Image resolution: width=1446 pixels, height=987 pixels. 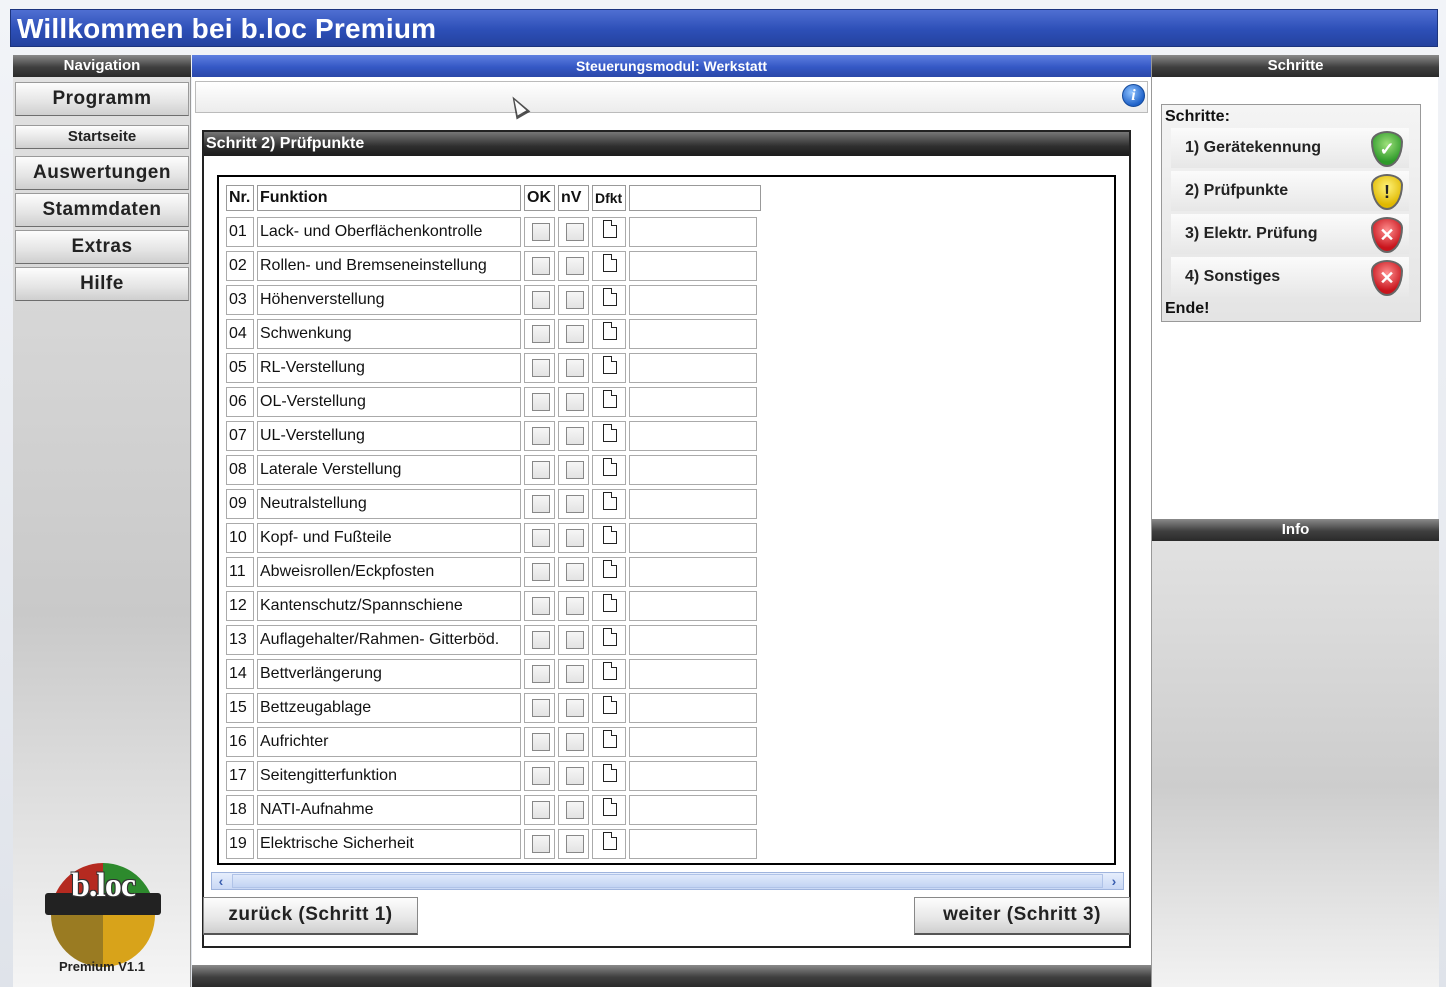 I want to click on row-function: Aufrichter, so click(x=389, y=742).